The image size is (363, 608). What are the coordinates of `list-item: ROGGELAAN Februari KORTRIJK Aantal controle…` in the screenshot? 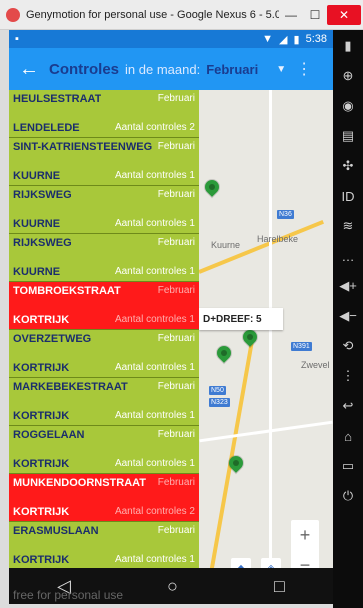 It's located at (104, 450).